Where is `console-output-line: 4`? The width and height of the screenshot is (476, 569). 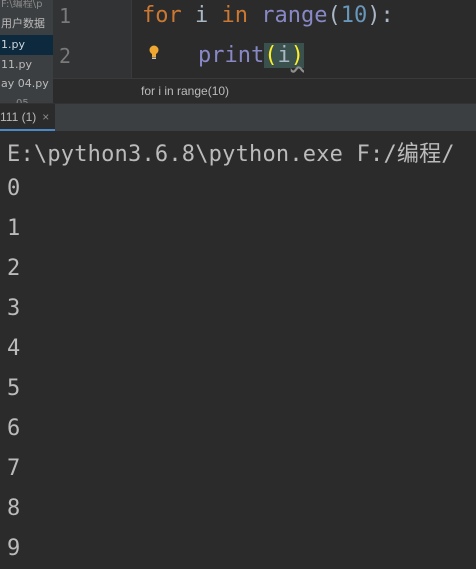 console-output-line: 4 is located at coordinates (14, 348).